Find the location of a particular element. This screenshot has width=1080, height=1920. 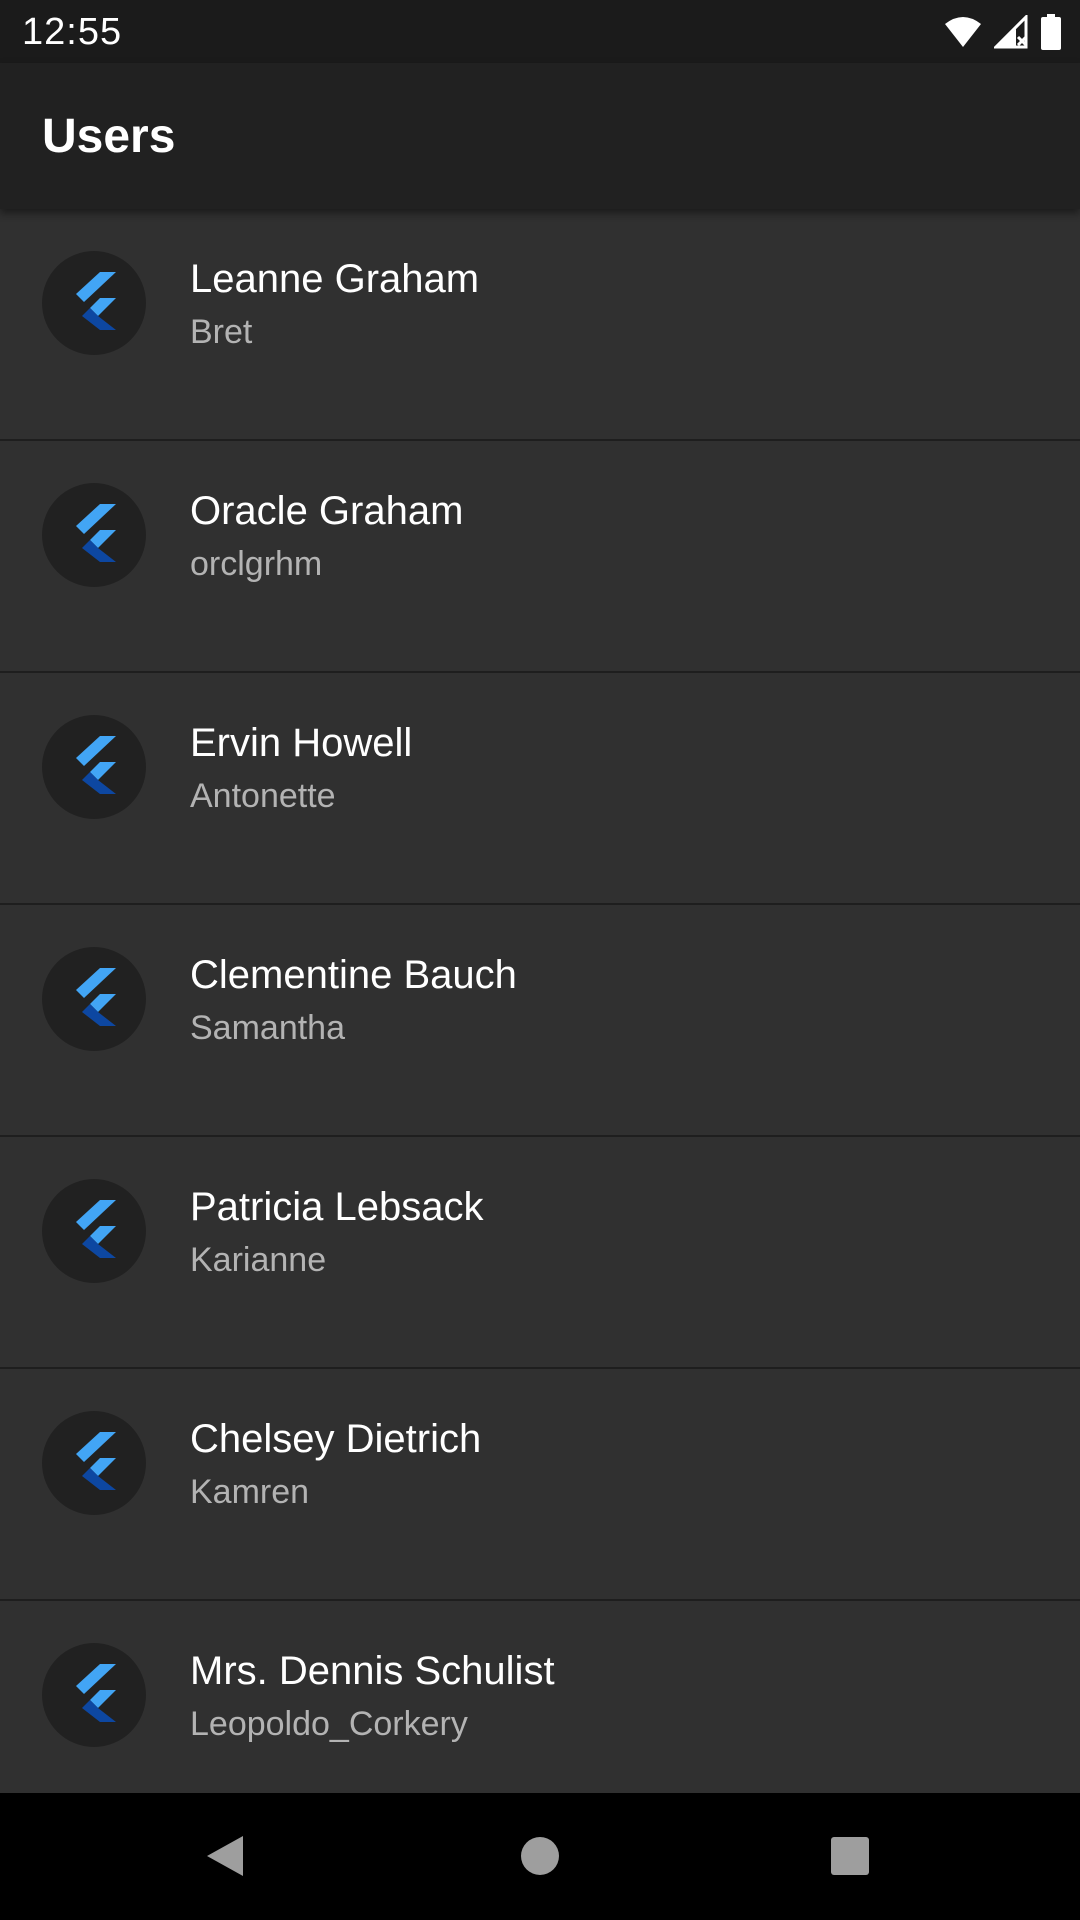

home-icon is located at coordinates (540, 1858).